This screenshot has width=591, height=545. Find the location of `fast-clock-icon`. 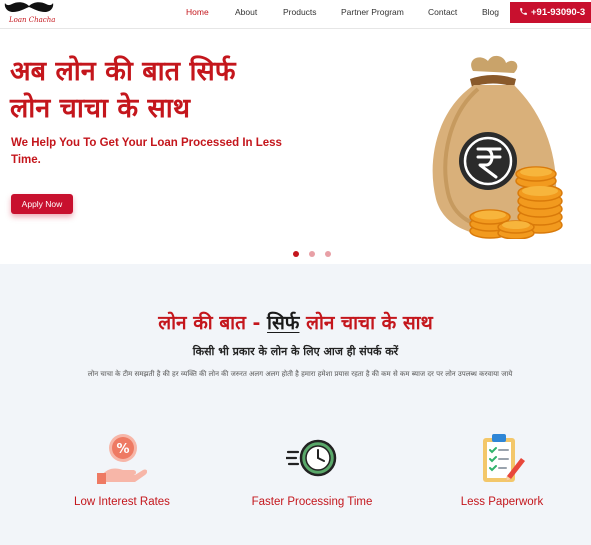

fast-clock-icon is located at coordinates (311, 458).